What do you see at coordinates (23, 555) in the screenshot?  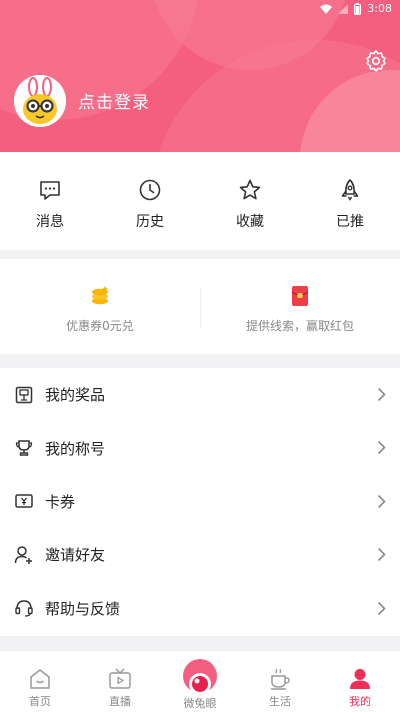 I see `add-user-icon` at bounding box center [23, 555].